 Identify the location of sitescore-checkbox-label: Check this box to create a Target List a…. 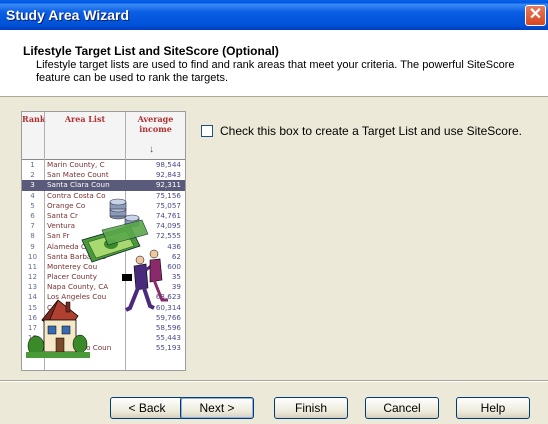
(371, 131).